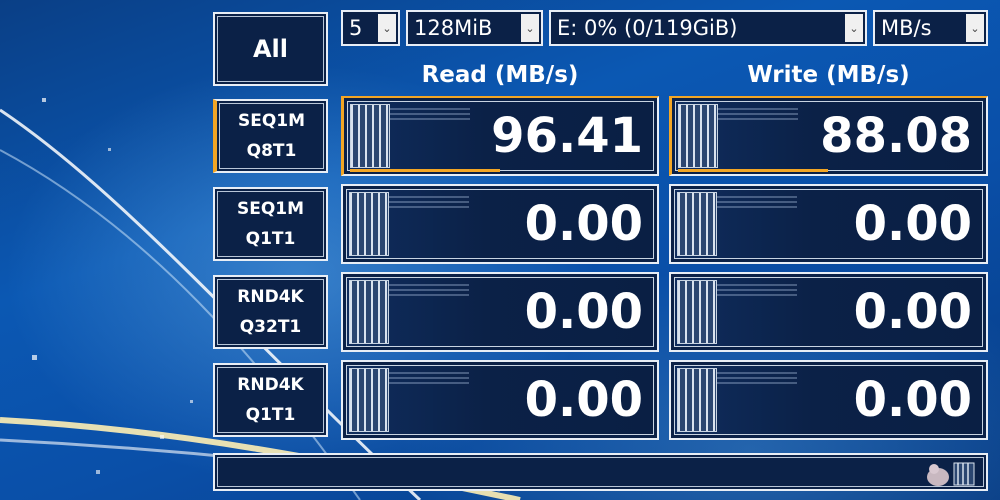  What do you see at coordinates (500, 224) in the screenshot?
I see `read-result-seq1m-q1t1: 0.00` at bounding box center [500, 224].